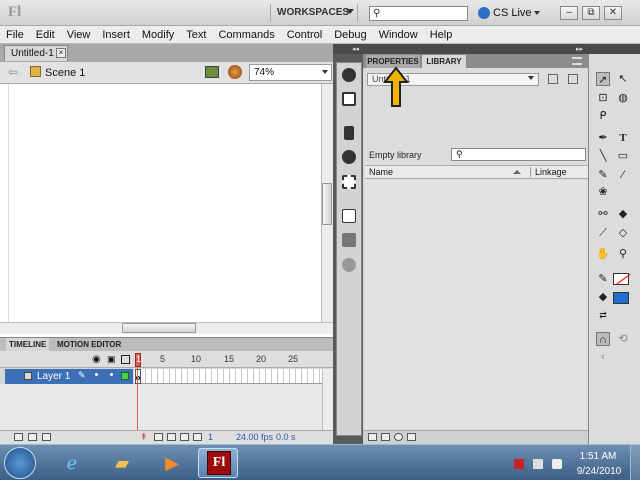 This screenshot has width=640, height=480. I want to click on pen-tool-icon: ✒, so click(603, 138).